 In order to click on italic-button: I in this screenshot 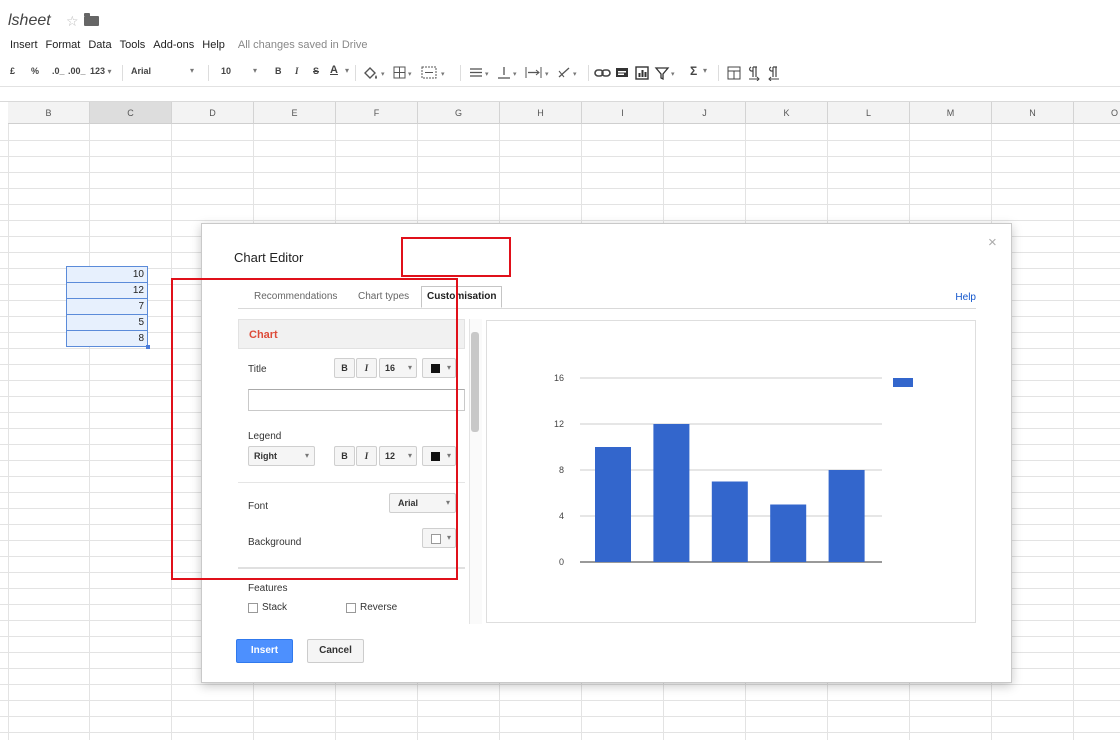, I will do `click(297, 71)`.